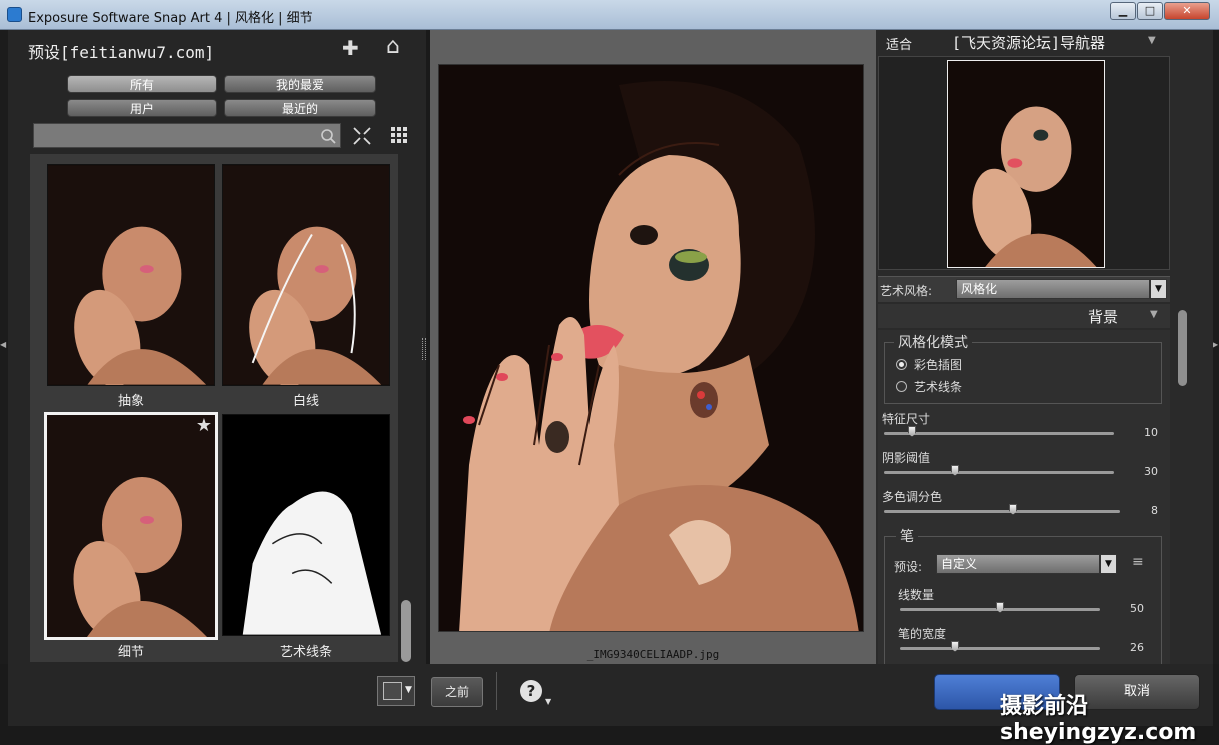  Describe the element at coordinates (300, 108) in the screenshot. I see `filter-recent: 最近的` at that location.